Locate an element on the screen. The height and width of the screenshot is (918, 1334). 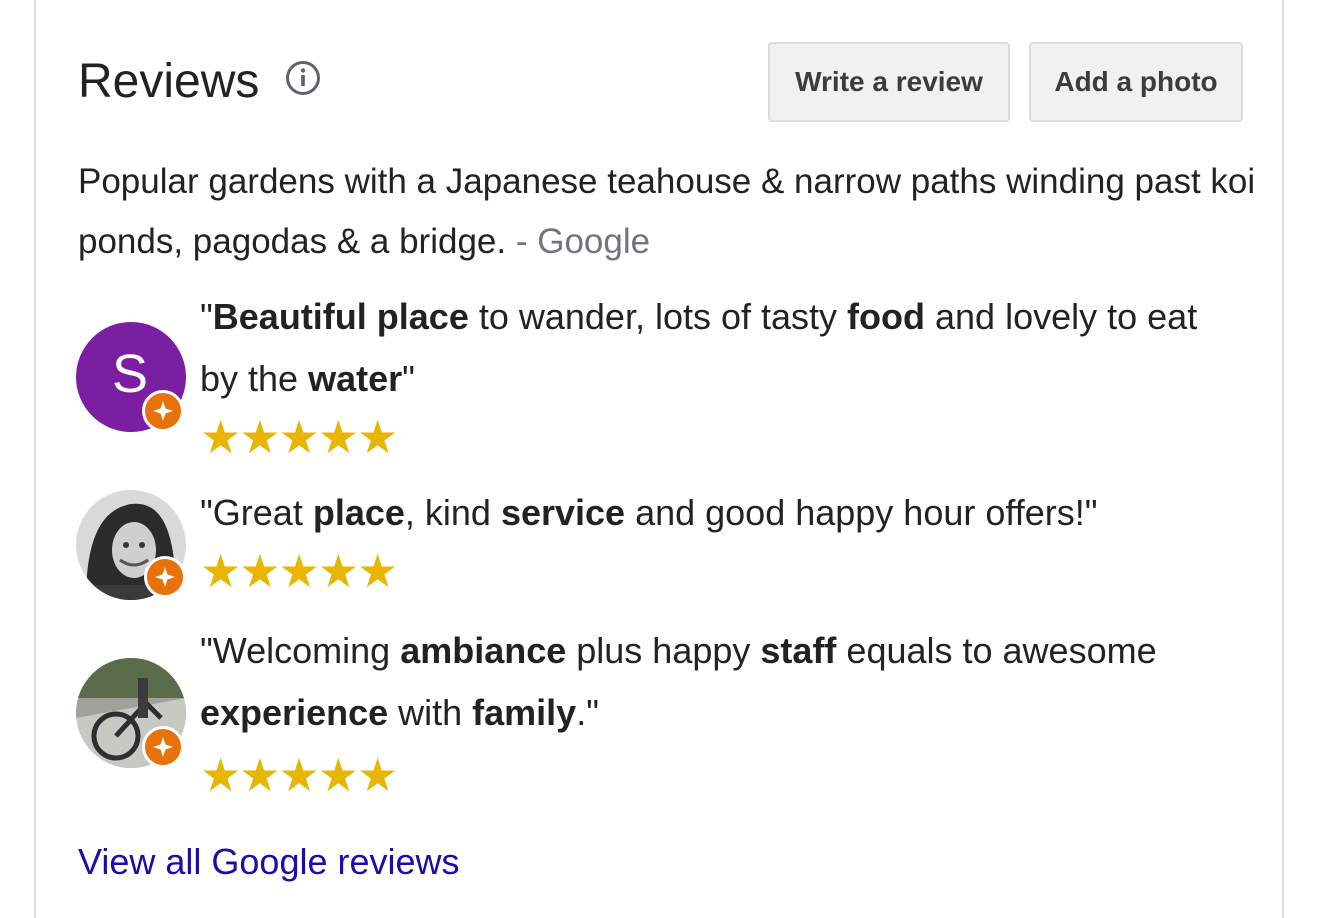
write-review-button: Write a review is located at coordinates (889, 82).